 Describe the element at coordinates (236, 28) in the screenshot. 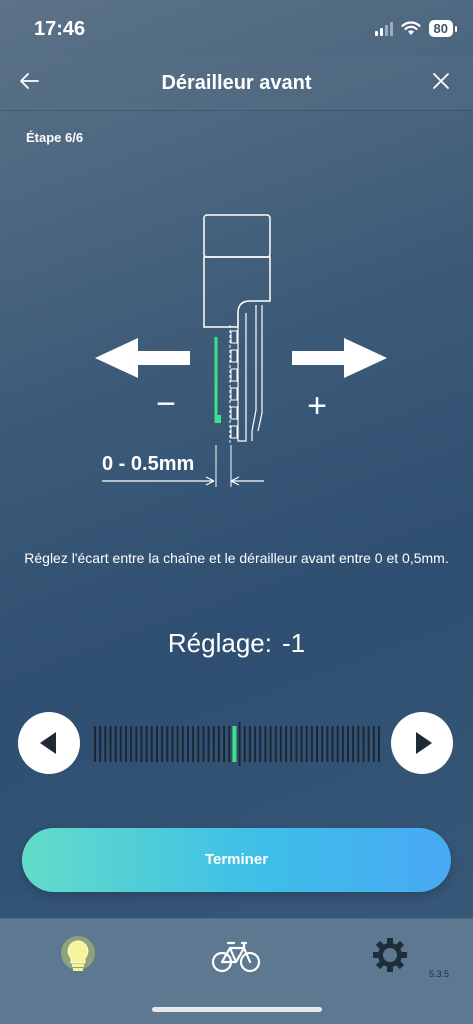

I see `status-bar: 17:46 80` at that location.